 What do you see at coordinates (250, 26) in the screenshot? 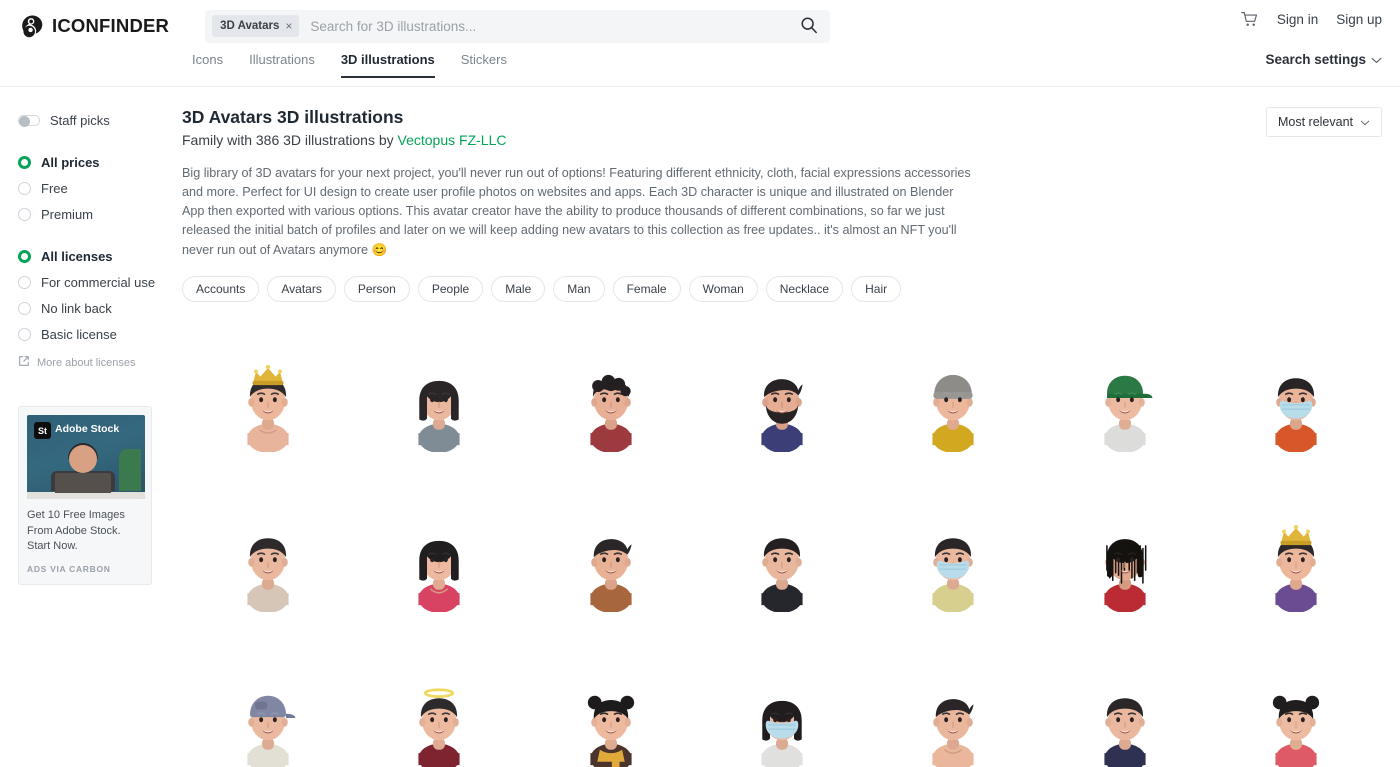
I see `search-chip-label: 3D Avatars` at bounding box center [250, 26].